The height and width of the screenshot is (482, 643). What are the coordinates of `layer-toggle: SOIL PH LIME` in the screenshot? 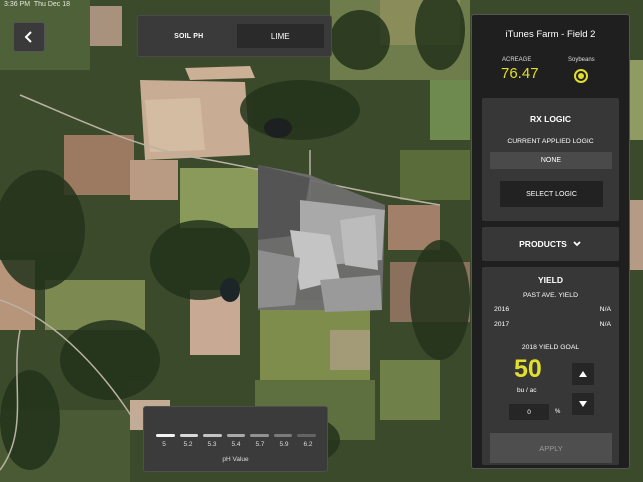 It's located at (234, 36).